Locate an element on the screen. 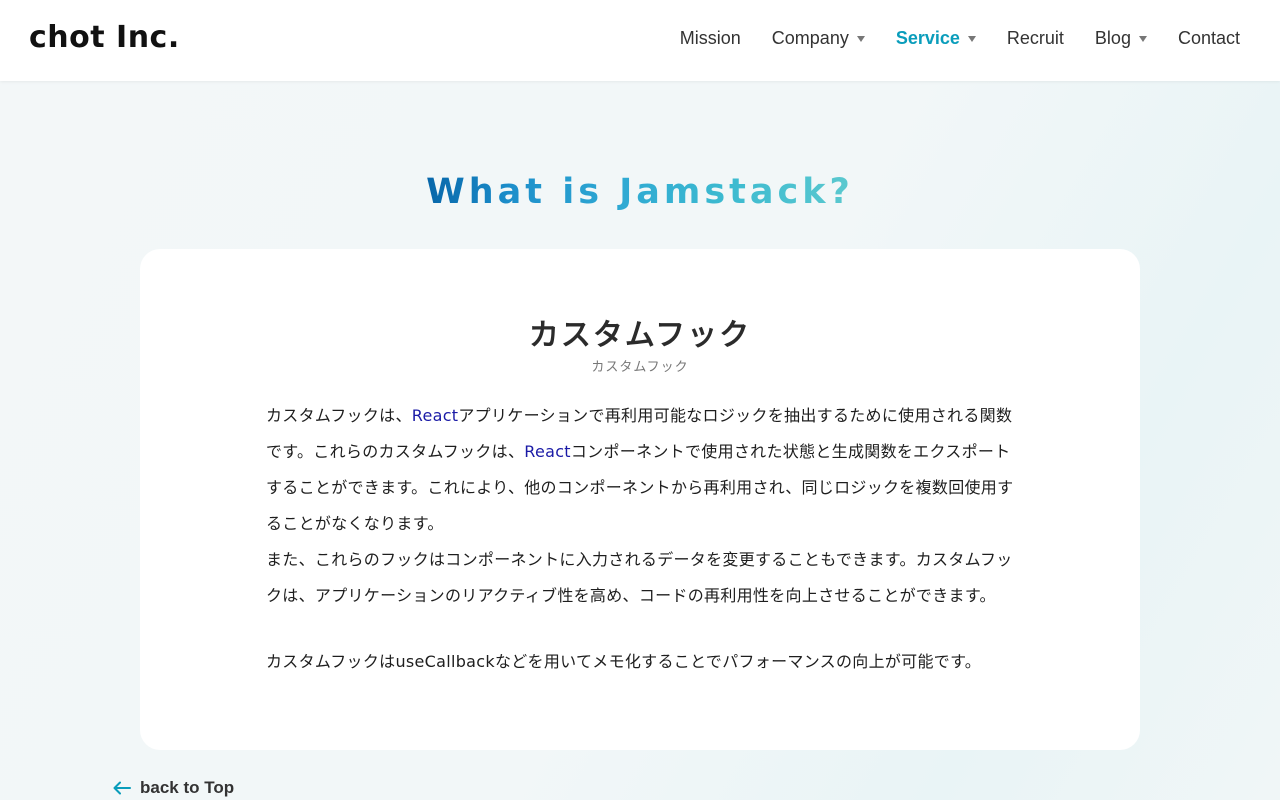  nav-item-label: Mission is located at coordinates (710, 38).